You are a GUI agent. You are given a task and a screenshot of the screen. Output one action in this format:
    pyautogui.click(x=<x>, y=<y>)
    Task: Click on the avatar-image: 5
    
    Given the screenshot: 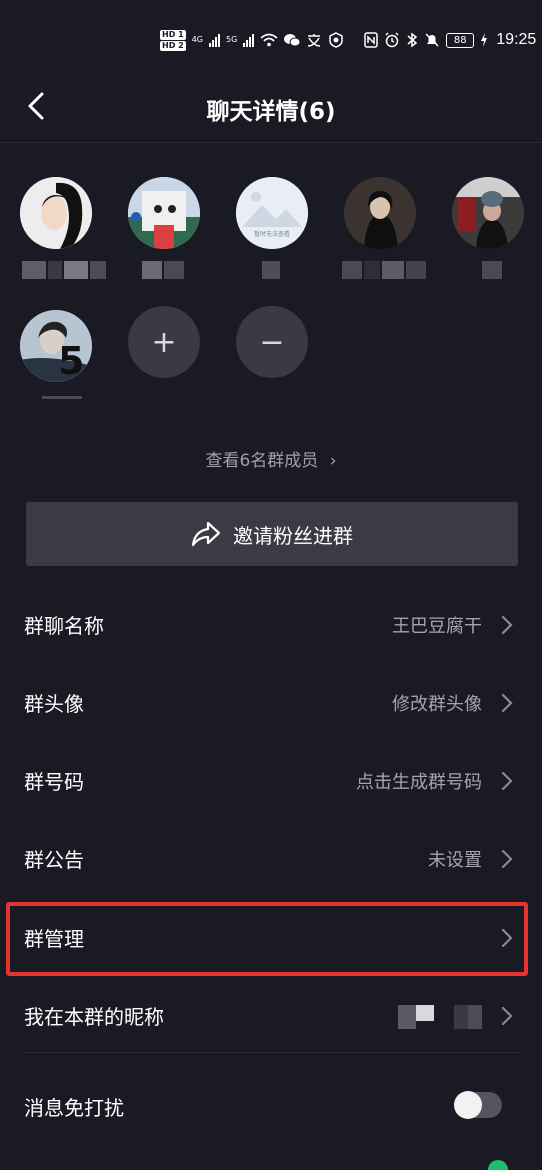 What is the action you would take?
    pyautogui.click(x=56, y=346)
    